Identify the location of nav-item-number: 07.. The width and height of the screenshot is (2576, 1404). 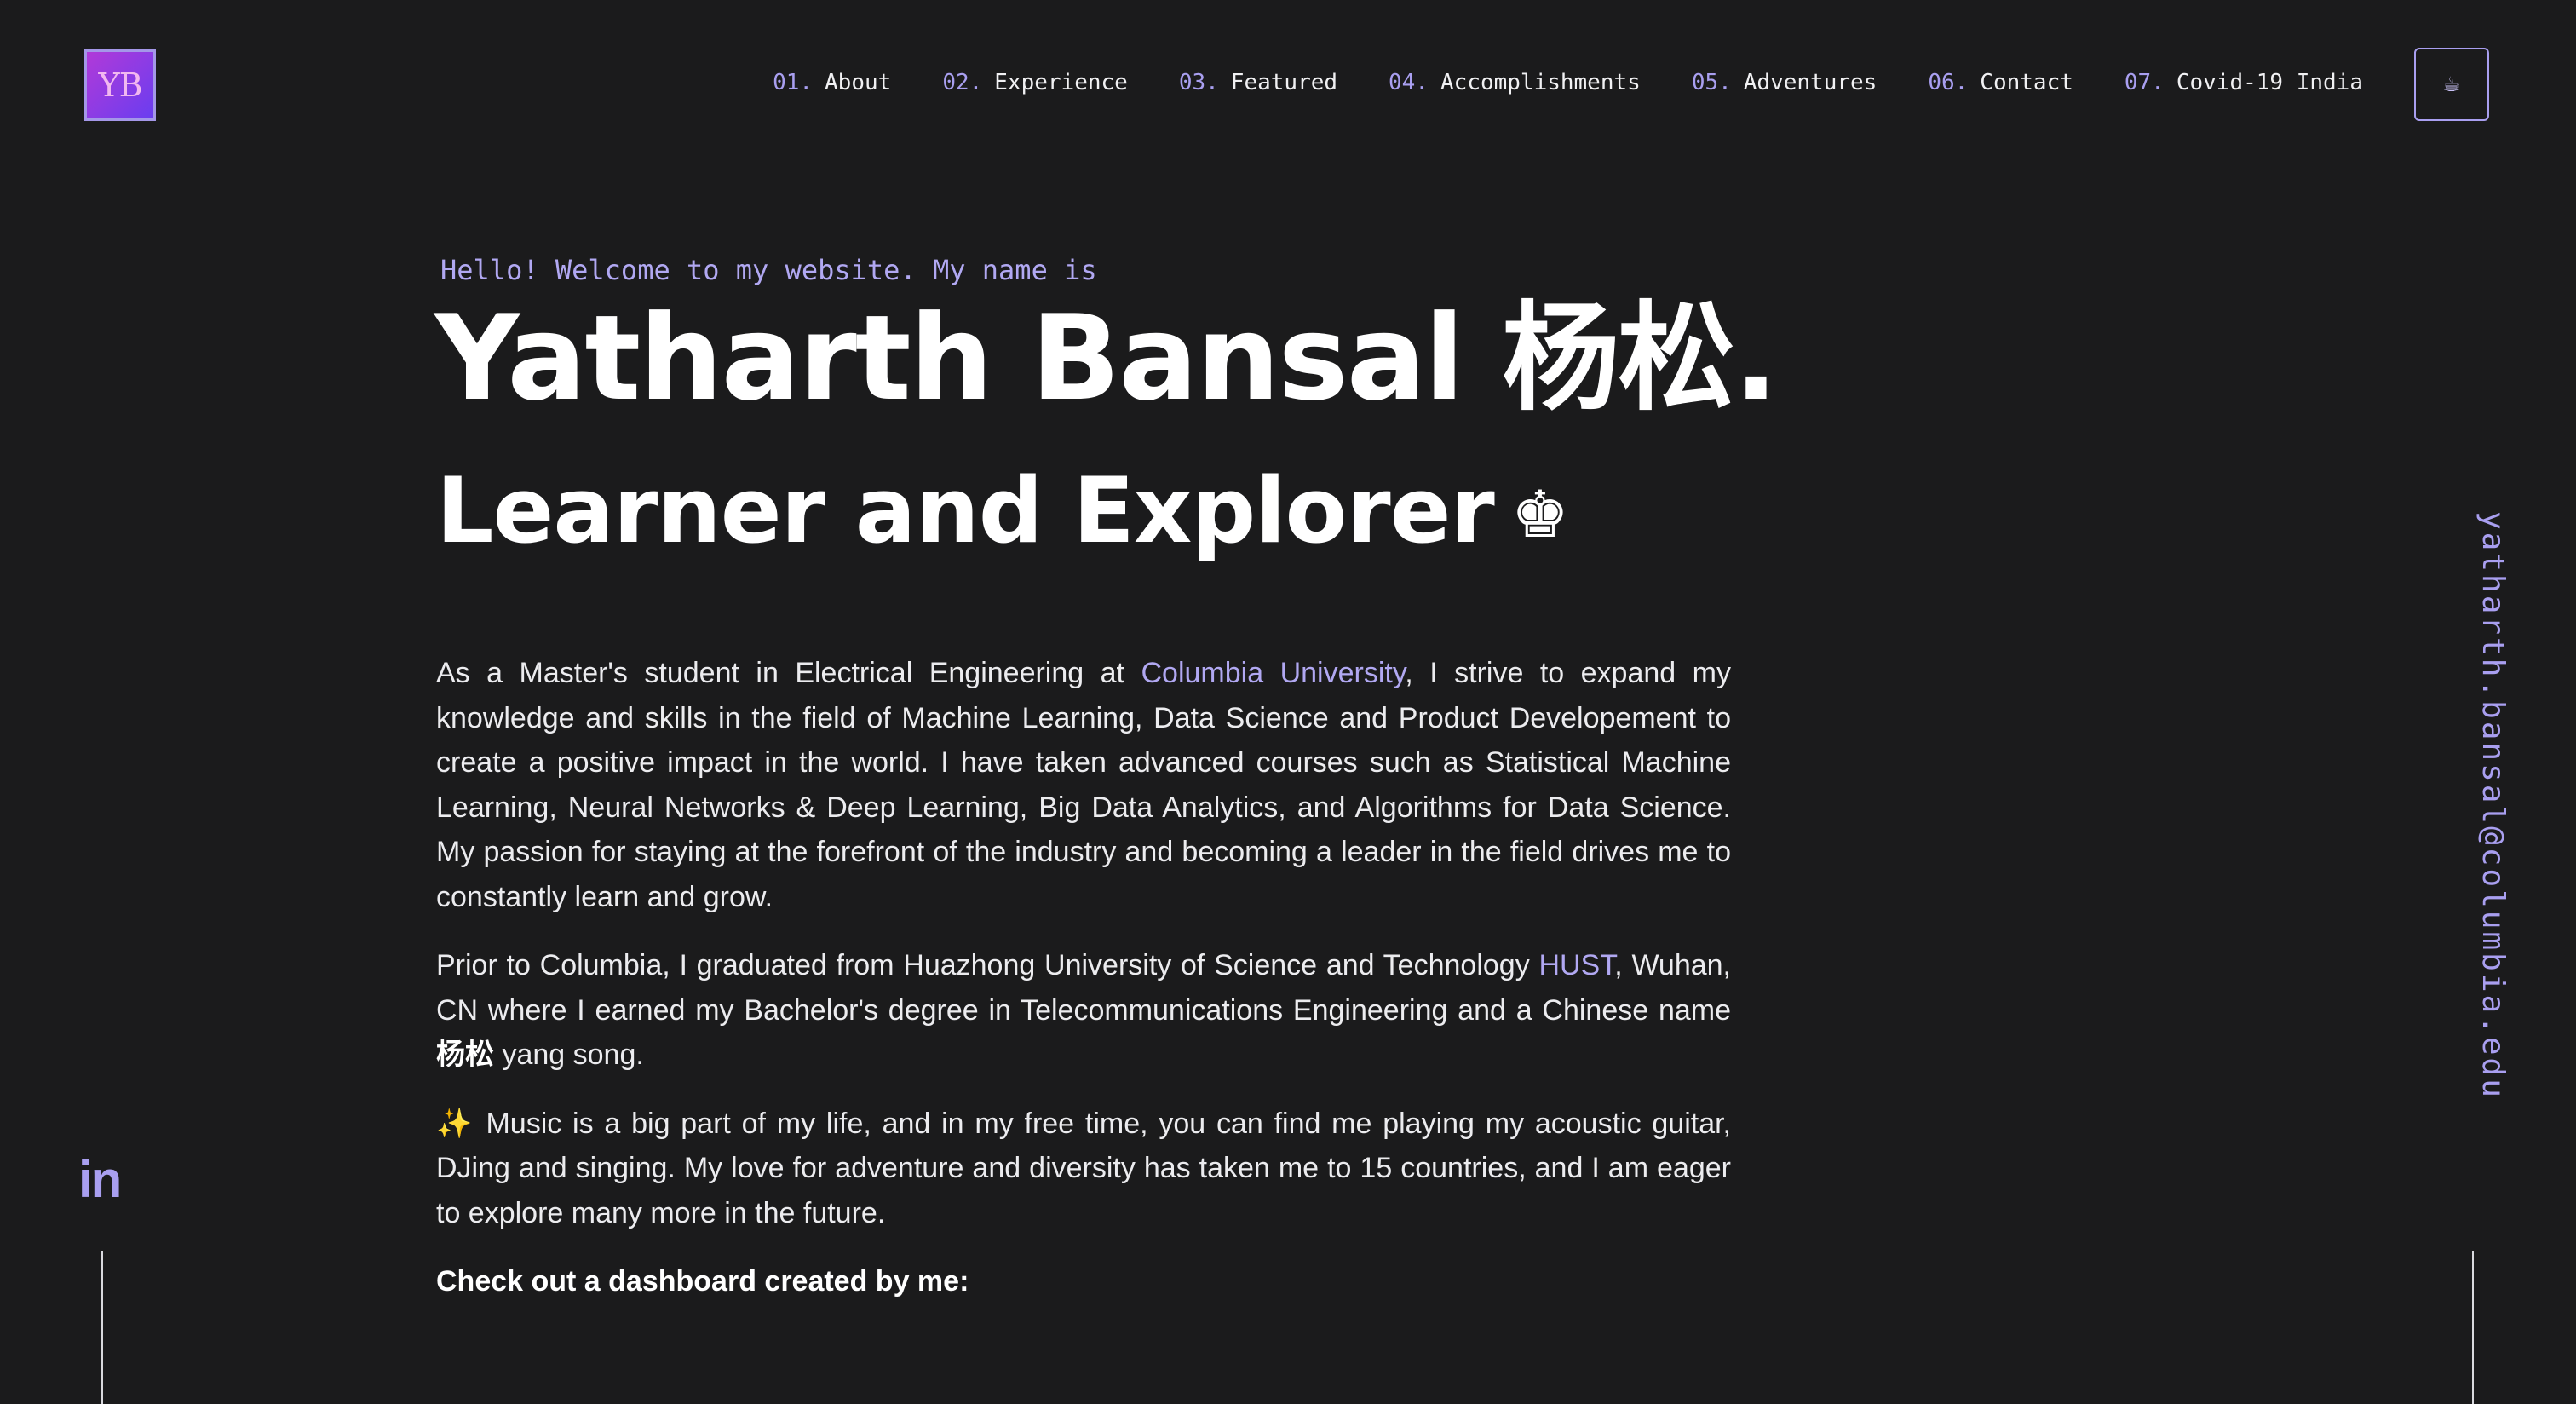
(2144, 82).